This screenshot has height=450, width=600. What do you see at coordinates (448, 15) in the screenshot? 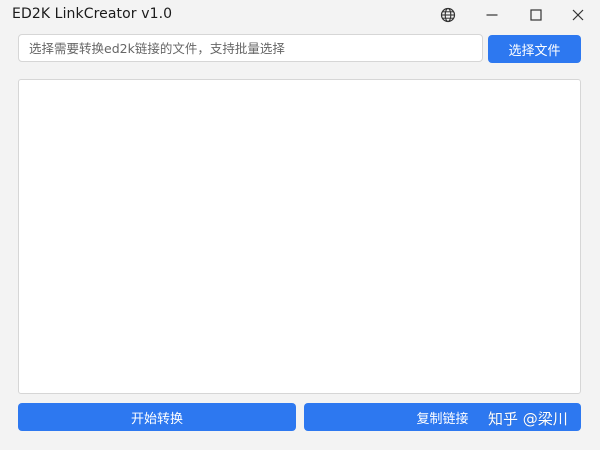
I see `globe-icon` at bounding box center [448, 15].